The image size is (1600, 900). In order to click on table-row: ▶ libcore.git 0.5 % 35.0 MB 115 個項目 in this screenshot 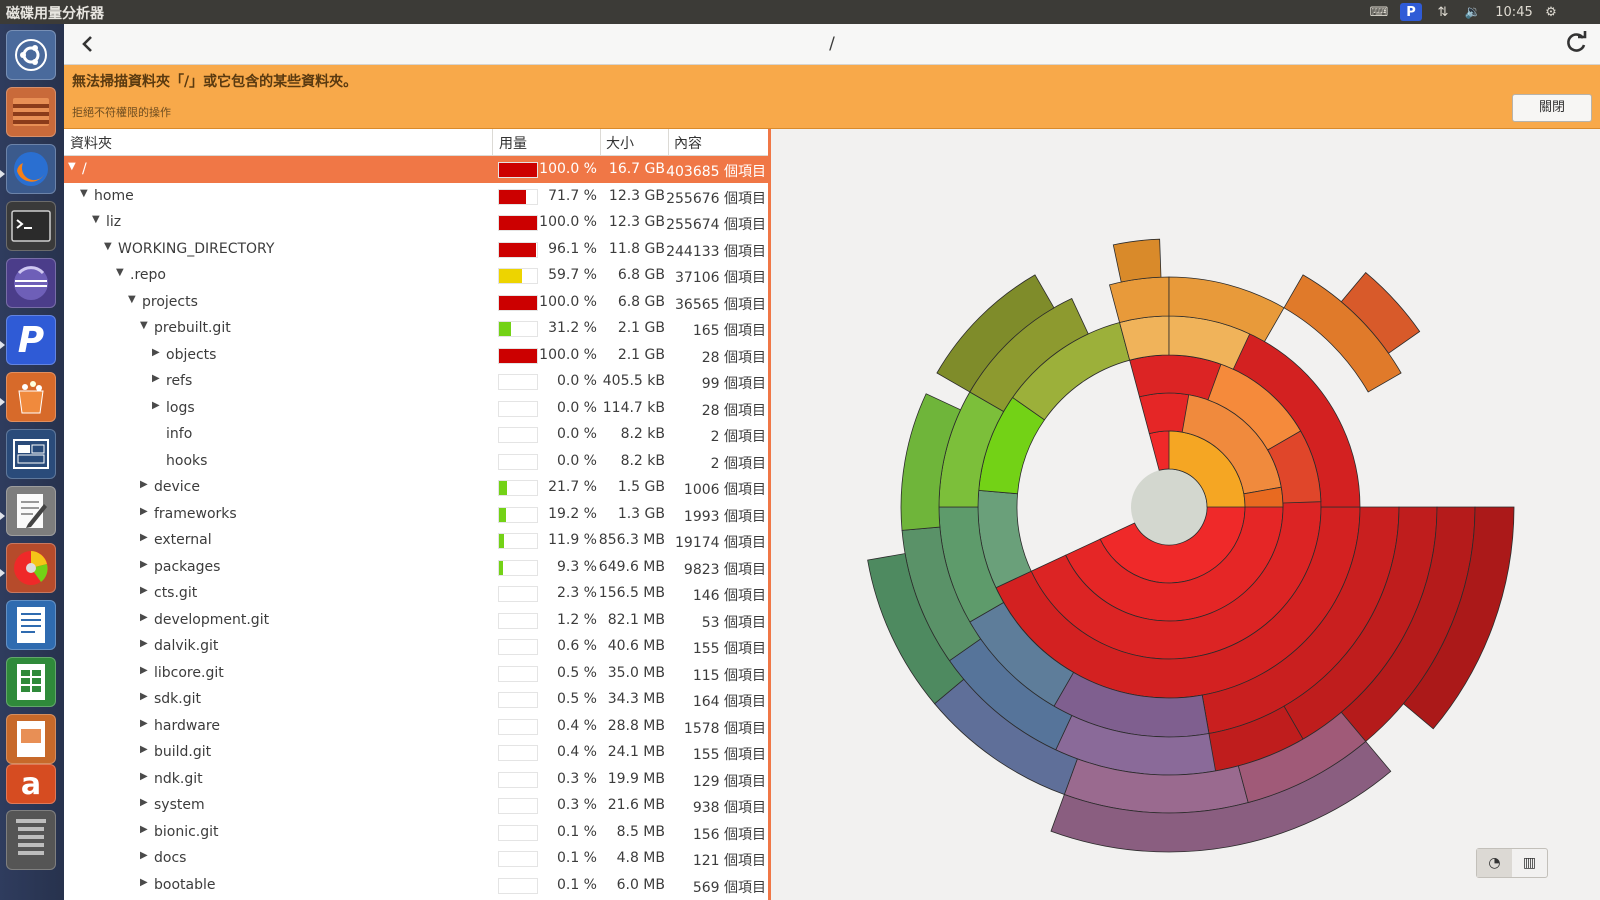, I will do `click(416, 673)`.